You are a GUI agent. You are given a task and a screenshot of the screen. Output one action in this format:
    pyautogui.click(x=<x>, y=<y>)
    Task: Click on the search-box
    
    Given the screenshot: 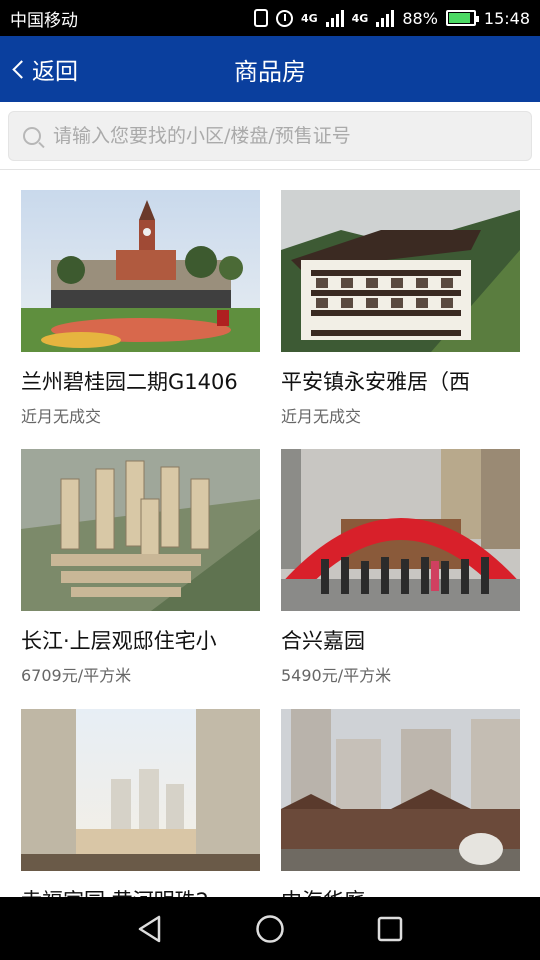 What is the action you would take?
    pyautogui.click(x=270, y=136)
    